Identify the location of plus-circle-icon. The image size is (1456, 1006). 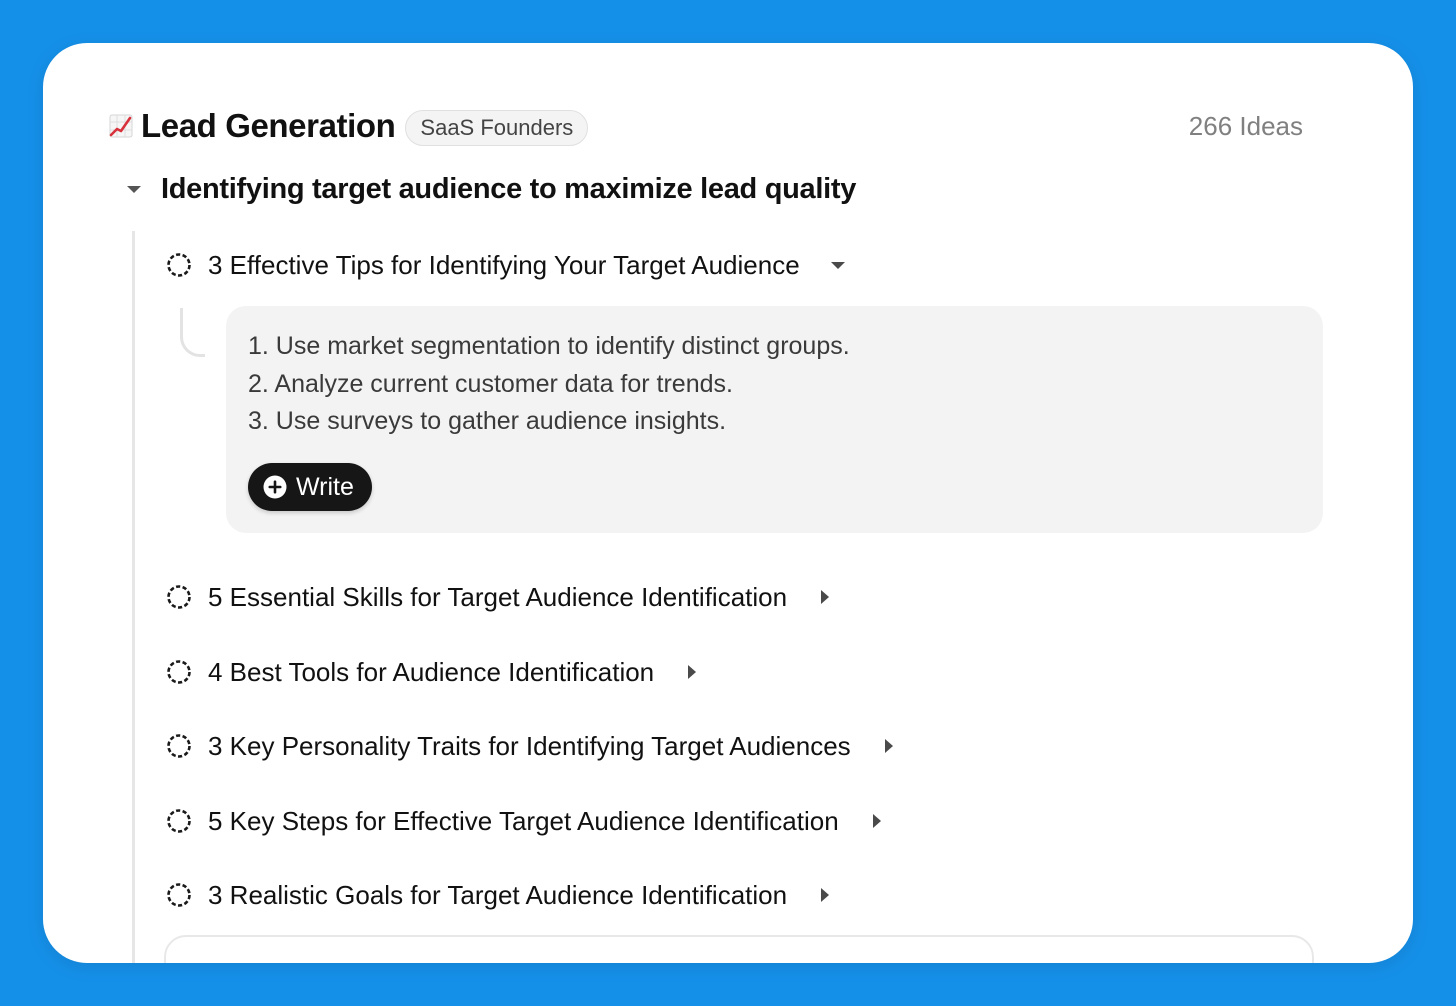
(275, 487).